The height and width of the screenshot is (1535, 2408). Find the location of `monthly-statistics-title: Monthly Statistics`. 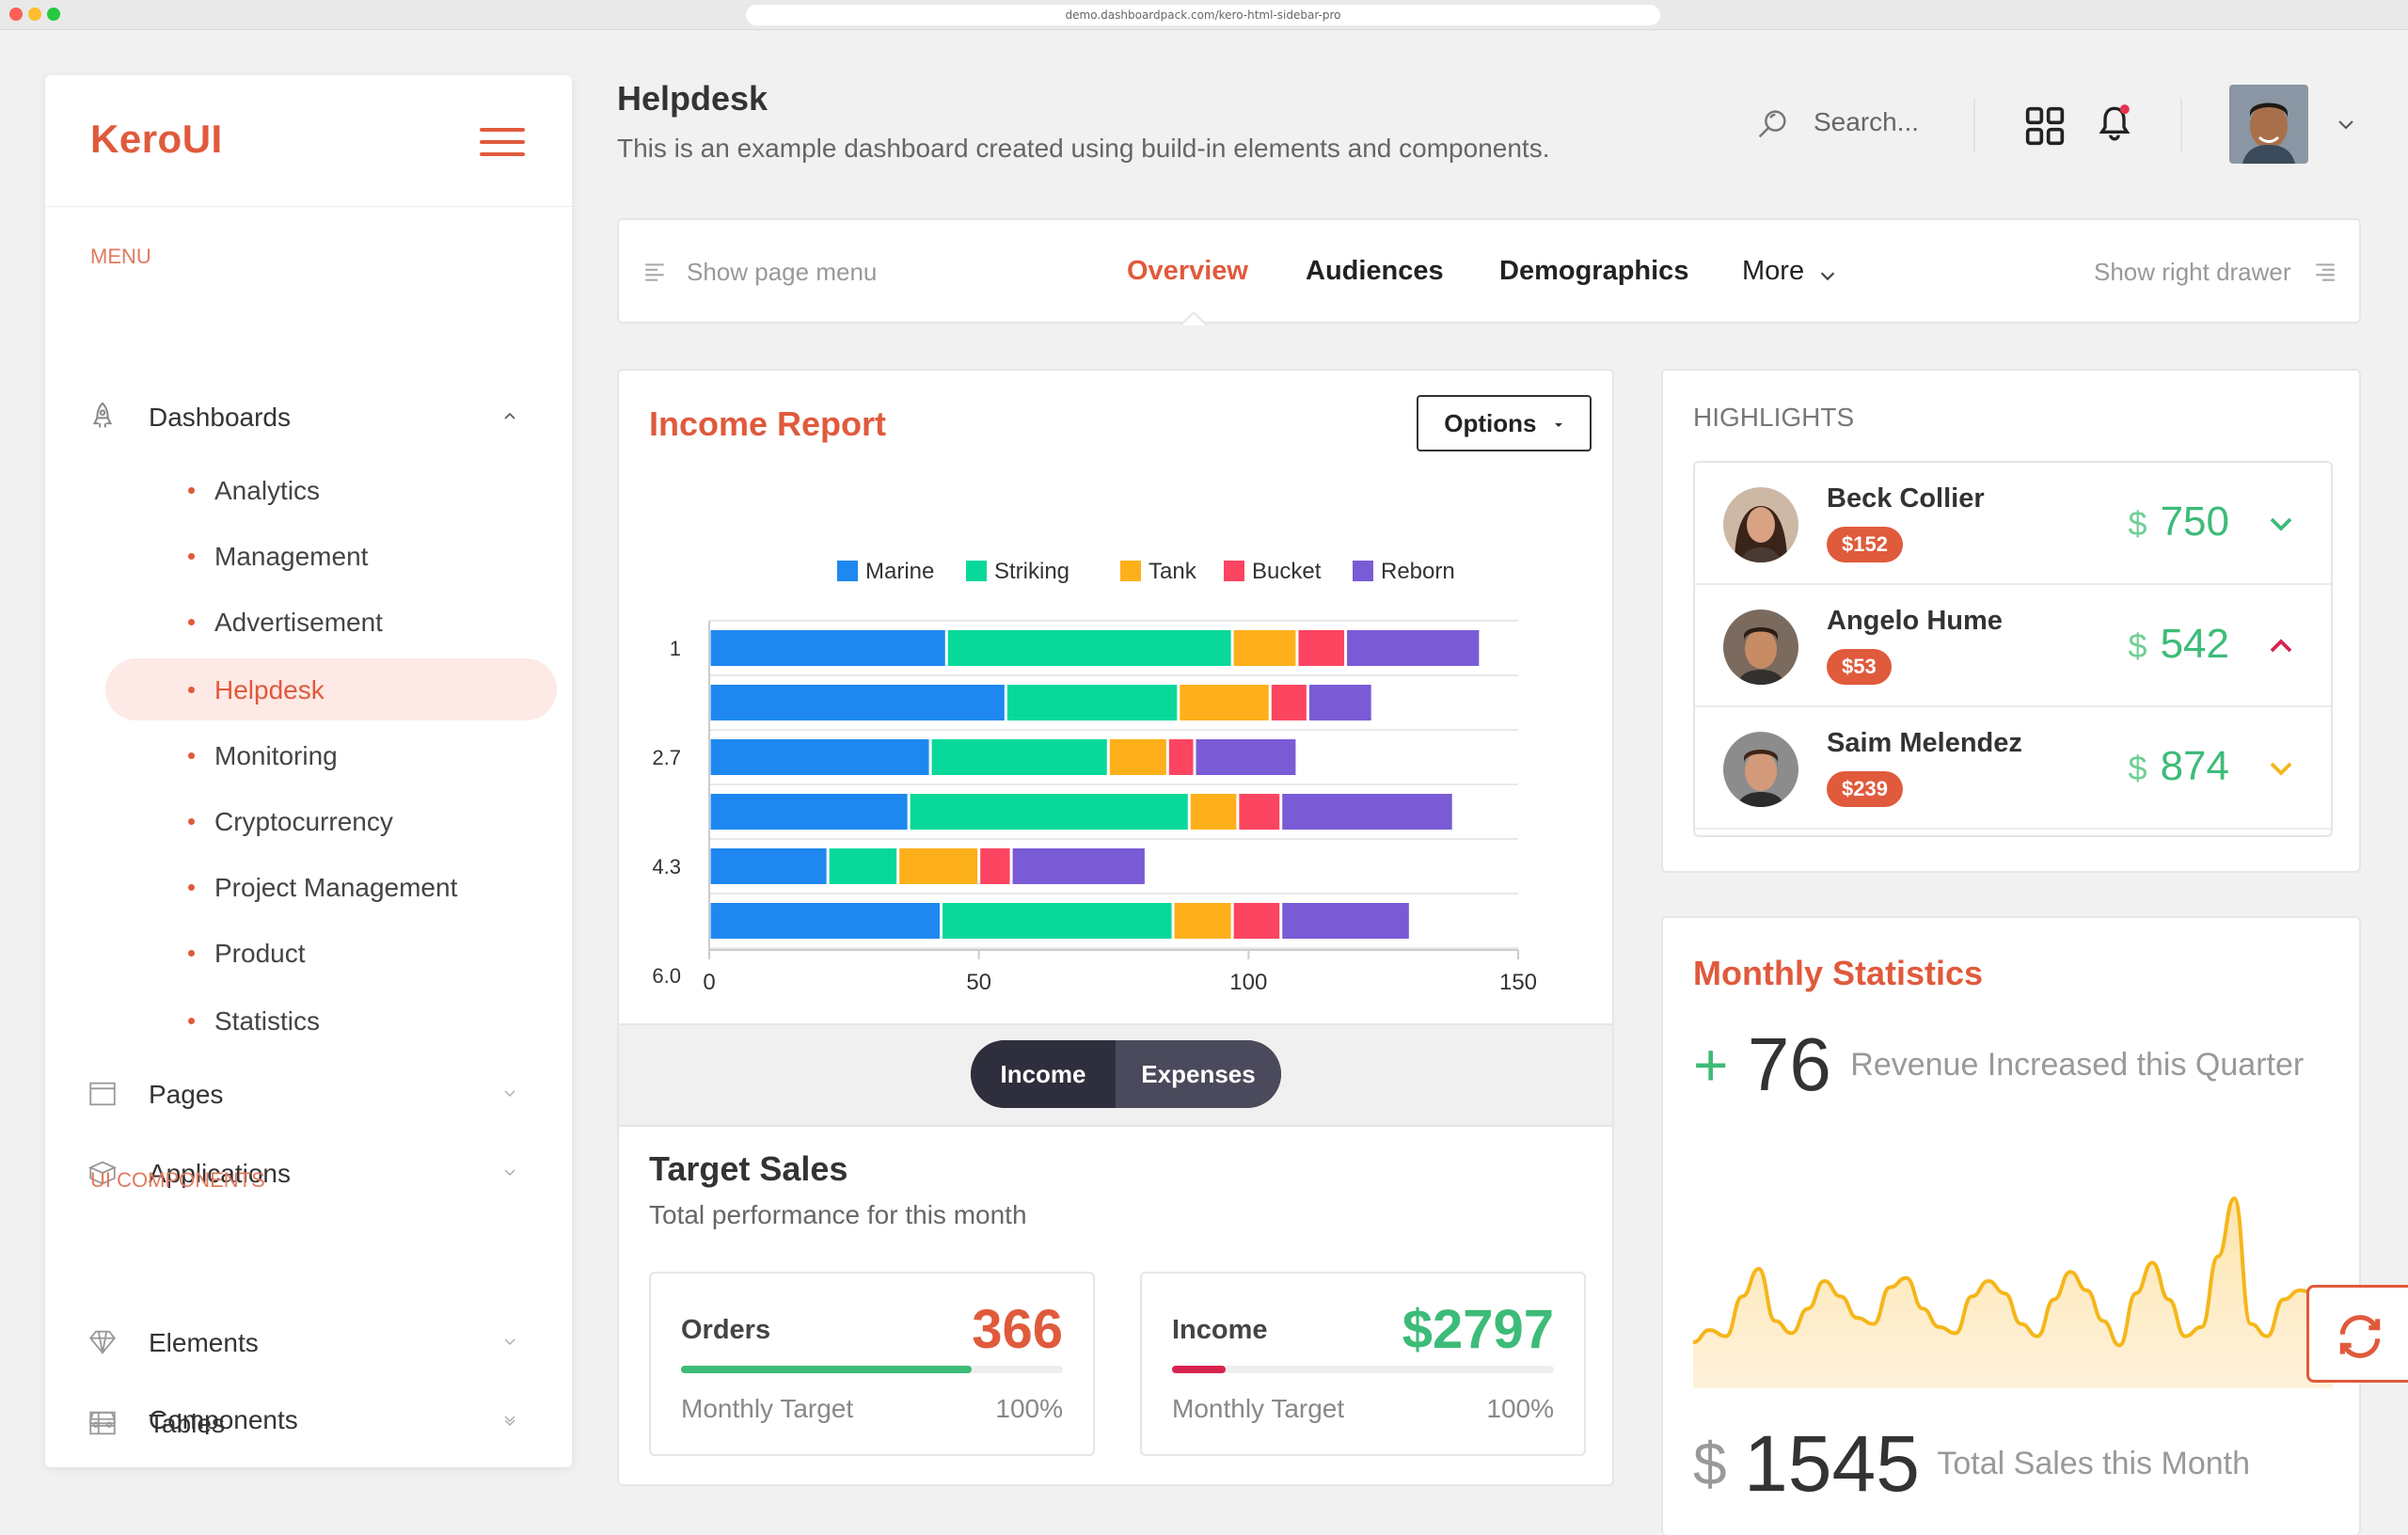

monthly-statistics-title: Monthly Statistics is located at coordinates (1839, 973).